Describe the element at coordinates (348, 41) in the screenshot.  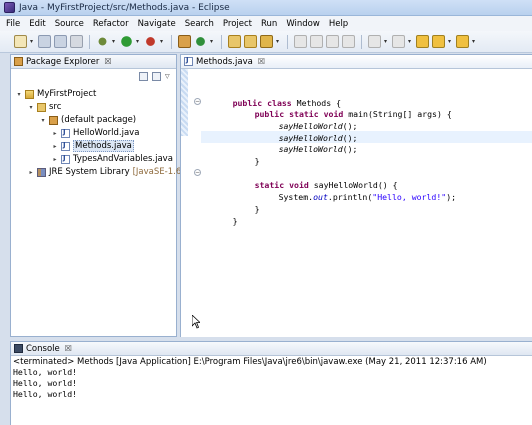
I see `block-selection-icon` at that location.